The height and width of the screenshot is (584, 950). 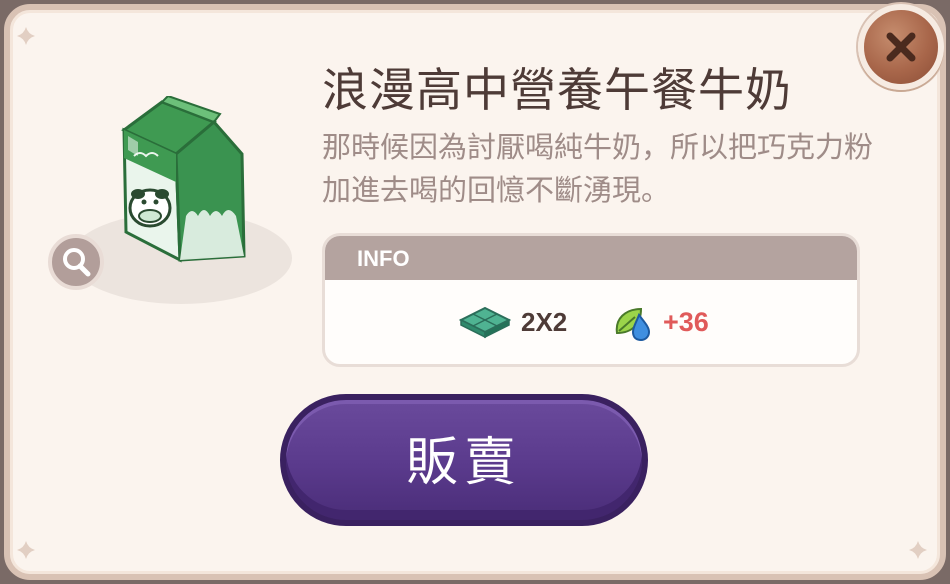 What do you see at coordinates (660, 322) in the screenshot?
I see `bonus-stat: +36` at bounding box center [660, 322].